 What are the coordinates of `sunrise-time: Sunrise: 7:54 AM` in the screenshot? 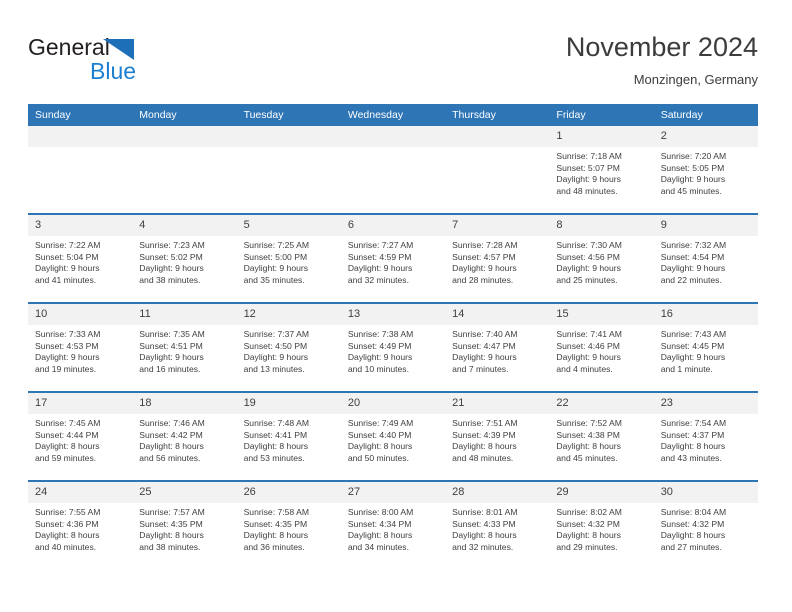 It's located at (693, 423).